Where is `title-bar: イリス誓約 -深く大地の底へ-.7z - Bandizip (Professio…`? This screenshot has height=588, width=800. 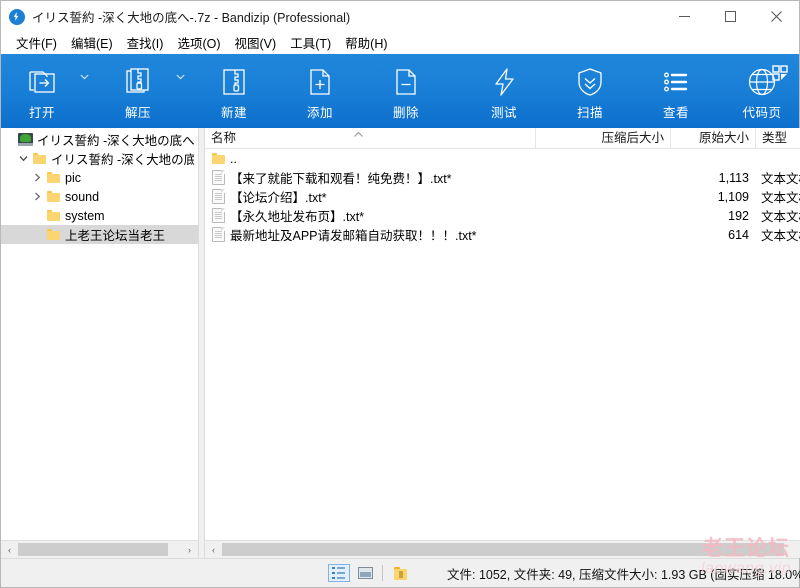
title-bar: イリス誓約 -深く大地の底へ-.7z - Bandizip (Professio… is located at coordinates (400, 16).